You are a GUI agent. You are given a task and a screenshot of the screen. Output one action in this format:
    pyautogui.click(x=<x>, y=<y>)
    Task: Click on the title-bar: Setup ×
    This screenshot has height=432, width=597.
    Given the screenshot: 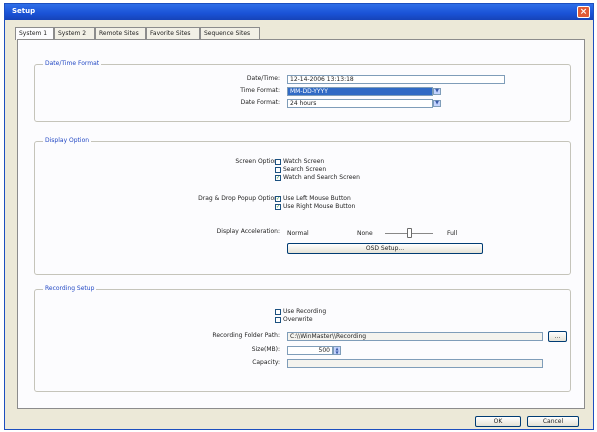 What is the action you would take?
    pyautogui.click(x=299, y=12)
    